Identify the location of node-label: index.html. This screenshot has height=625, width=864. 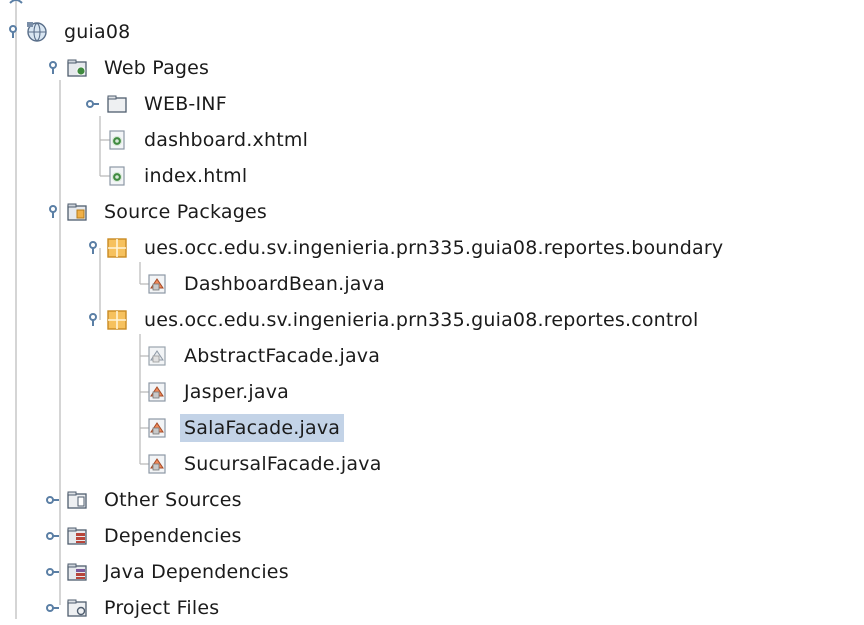
(196, 176).